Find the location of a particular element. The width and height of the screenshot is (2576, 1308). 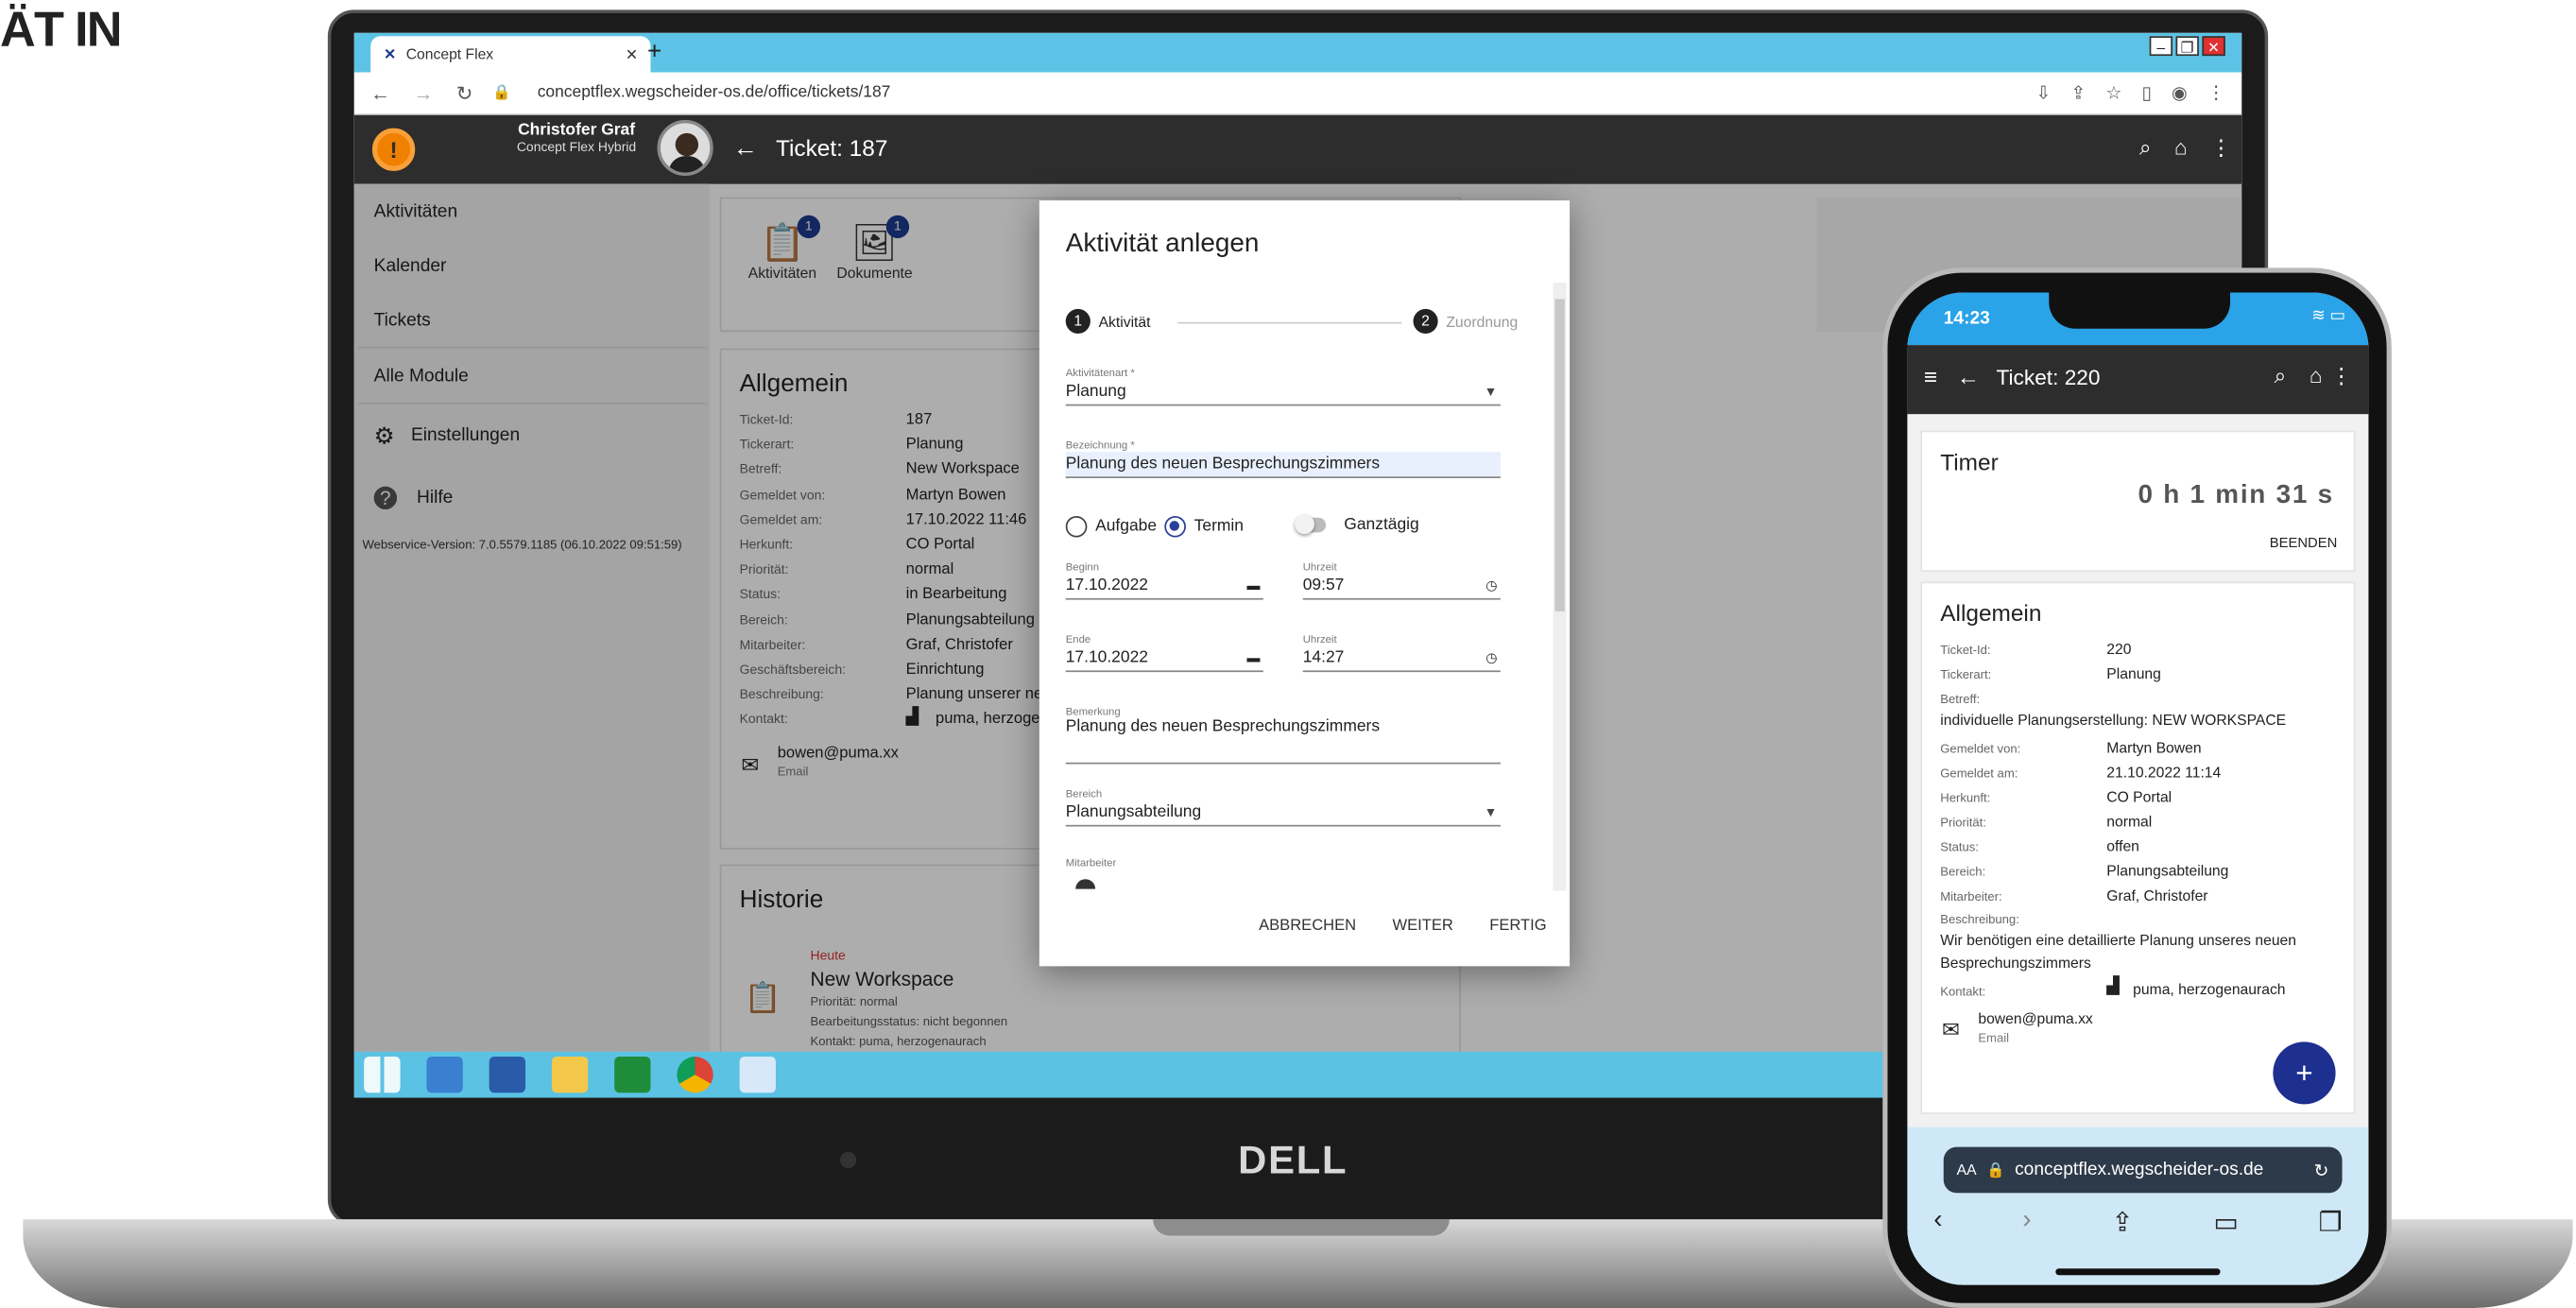

step-activity: 1 Aktivität is located at coordinates (1108, 321).